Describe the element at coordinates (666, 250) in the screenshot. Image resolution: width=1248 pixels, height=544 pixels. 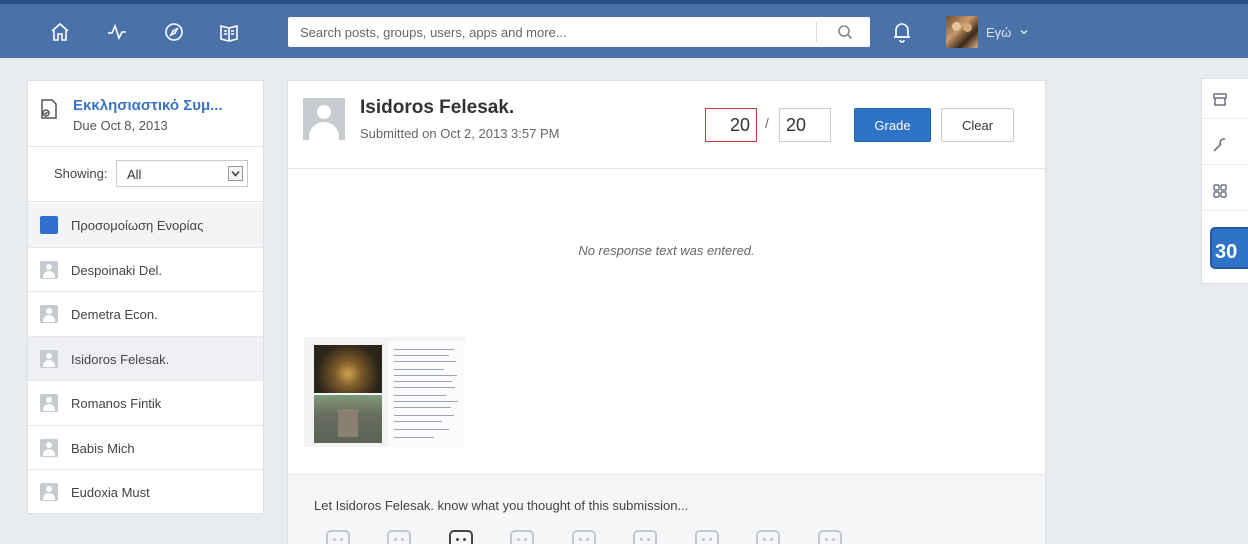
I see `no-response-text: No response text was entered.` at that location.